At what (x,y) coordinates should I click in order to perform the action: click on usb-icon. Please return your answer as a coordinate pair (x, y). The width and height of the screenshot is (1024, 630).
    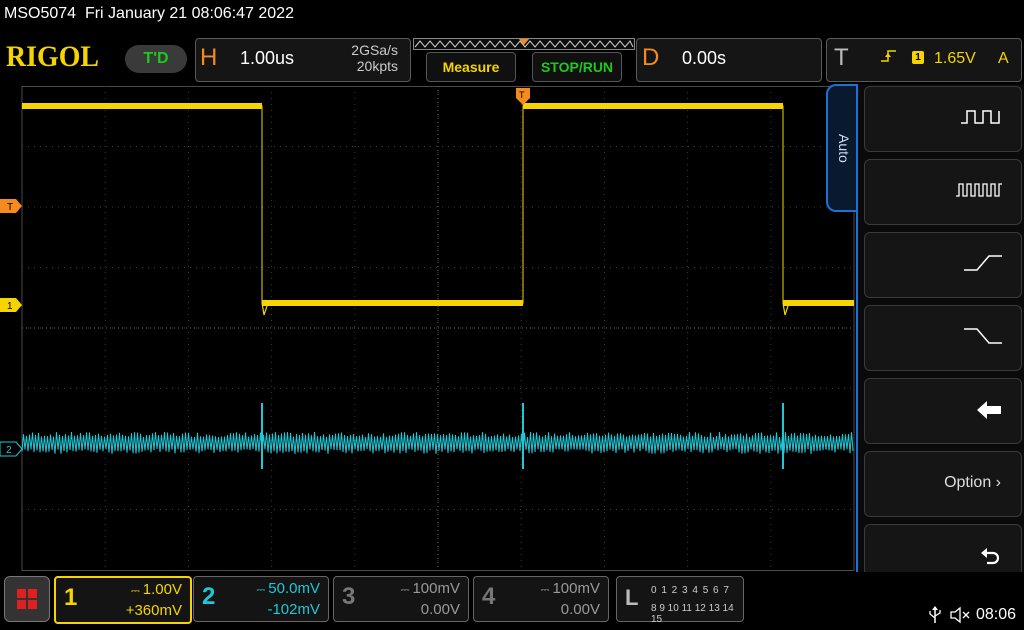
    Looking at the image, I should click on (935, 614).